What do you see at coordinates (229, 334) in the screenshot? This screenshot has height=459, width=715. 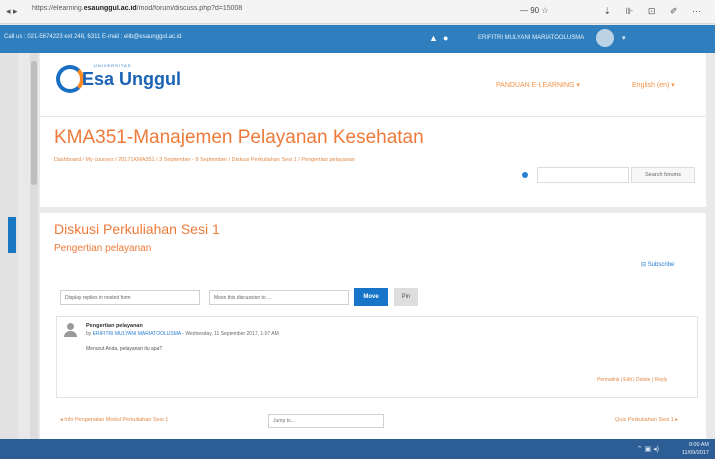 I see `post-date: - Wednesday, 11 September 2017, 1:07 AM` at bounding box center [229, 334].